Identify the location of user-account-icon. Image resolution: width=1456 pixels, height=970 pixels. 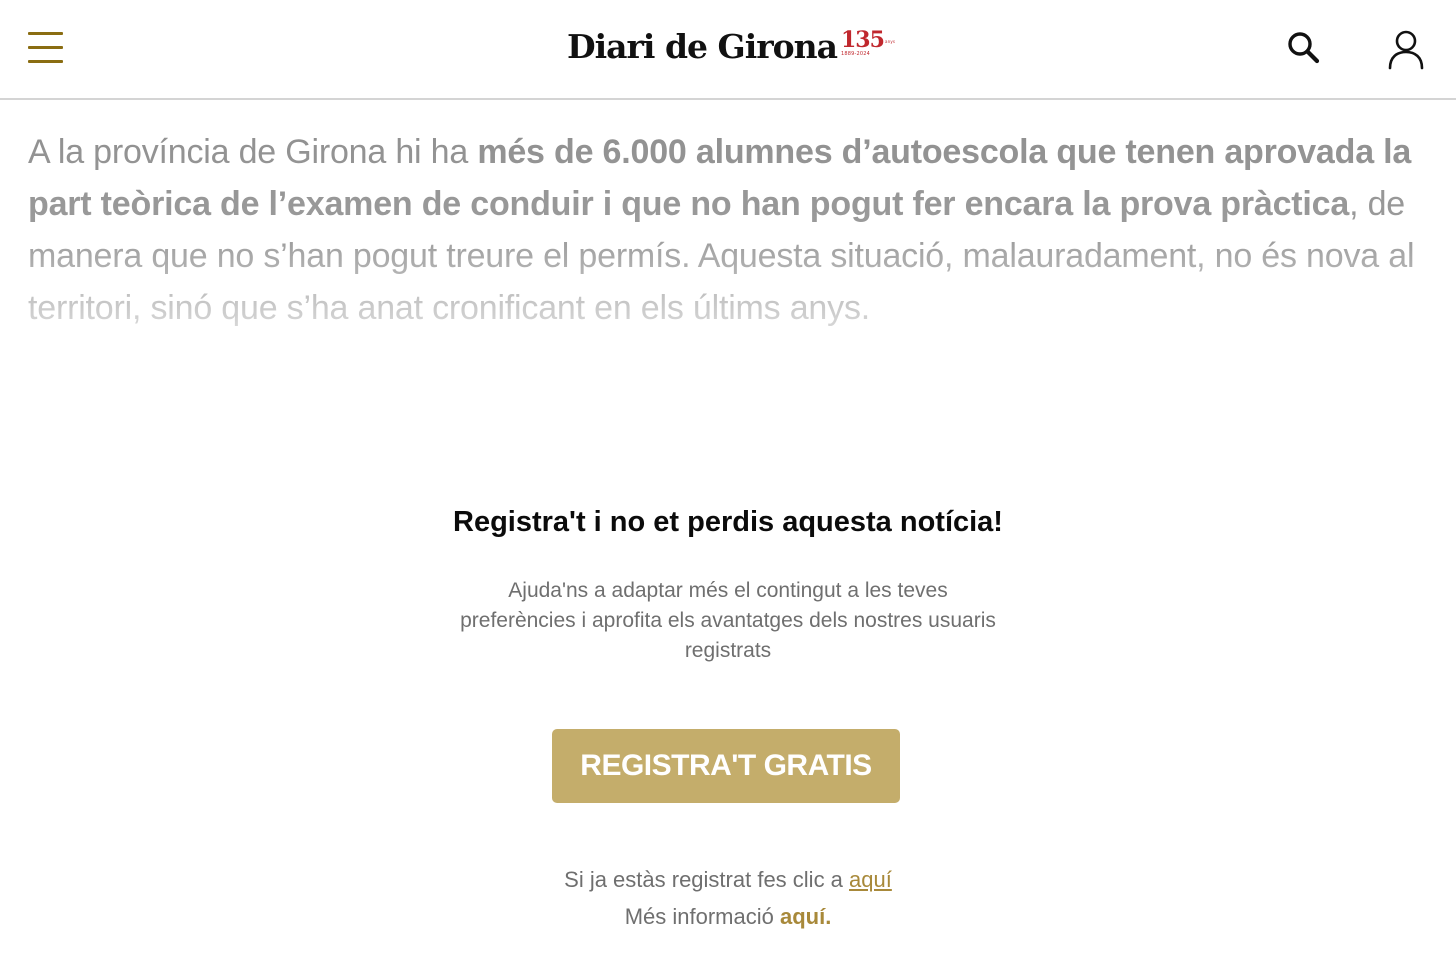
(1406, 50).